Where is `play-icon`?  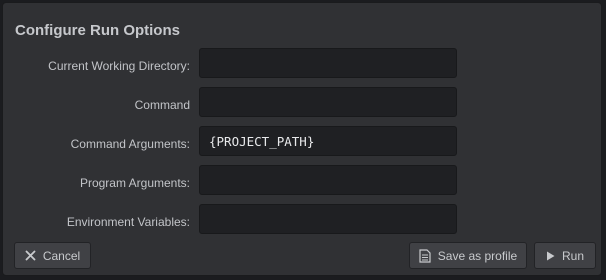 play-icon is located at coordinates (550, 256).